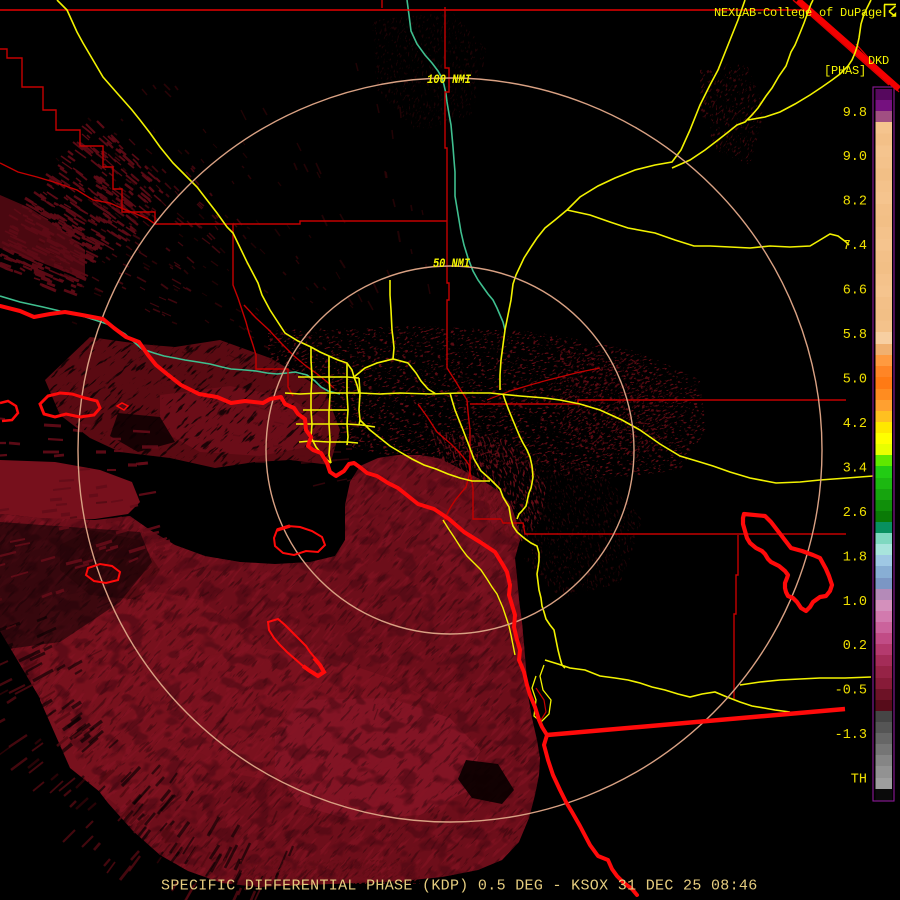  What do you see at coordinates (845, 71) in the screenshot?
I see `svg-text: [PHAS]` at bounding box center [845, 71].